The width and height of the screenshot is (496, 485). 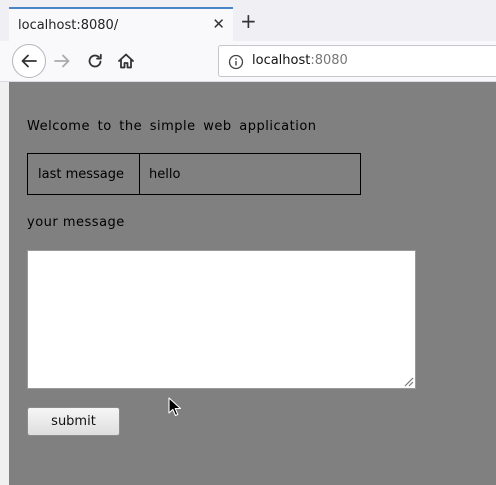 What do you see at coordinates (236, 62) in the screenshot?
I see `info-icon` at bounding box center [236, 62].